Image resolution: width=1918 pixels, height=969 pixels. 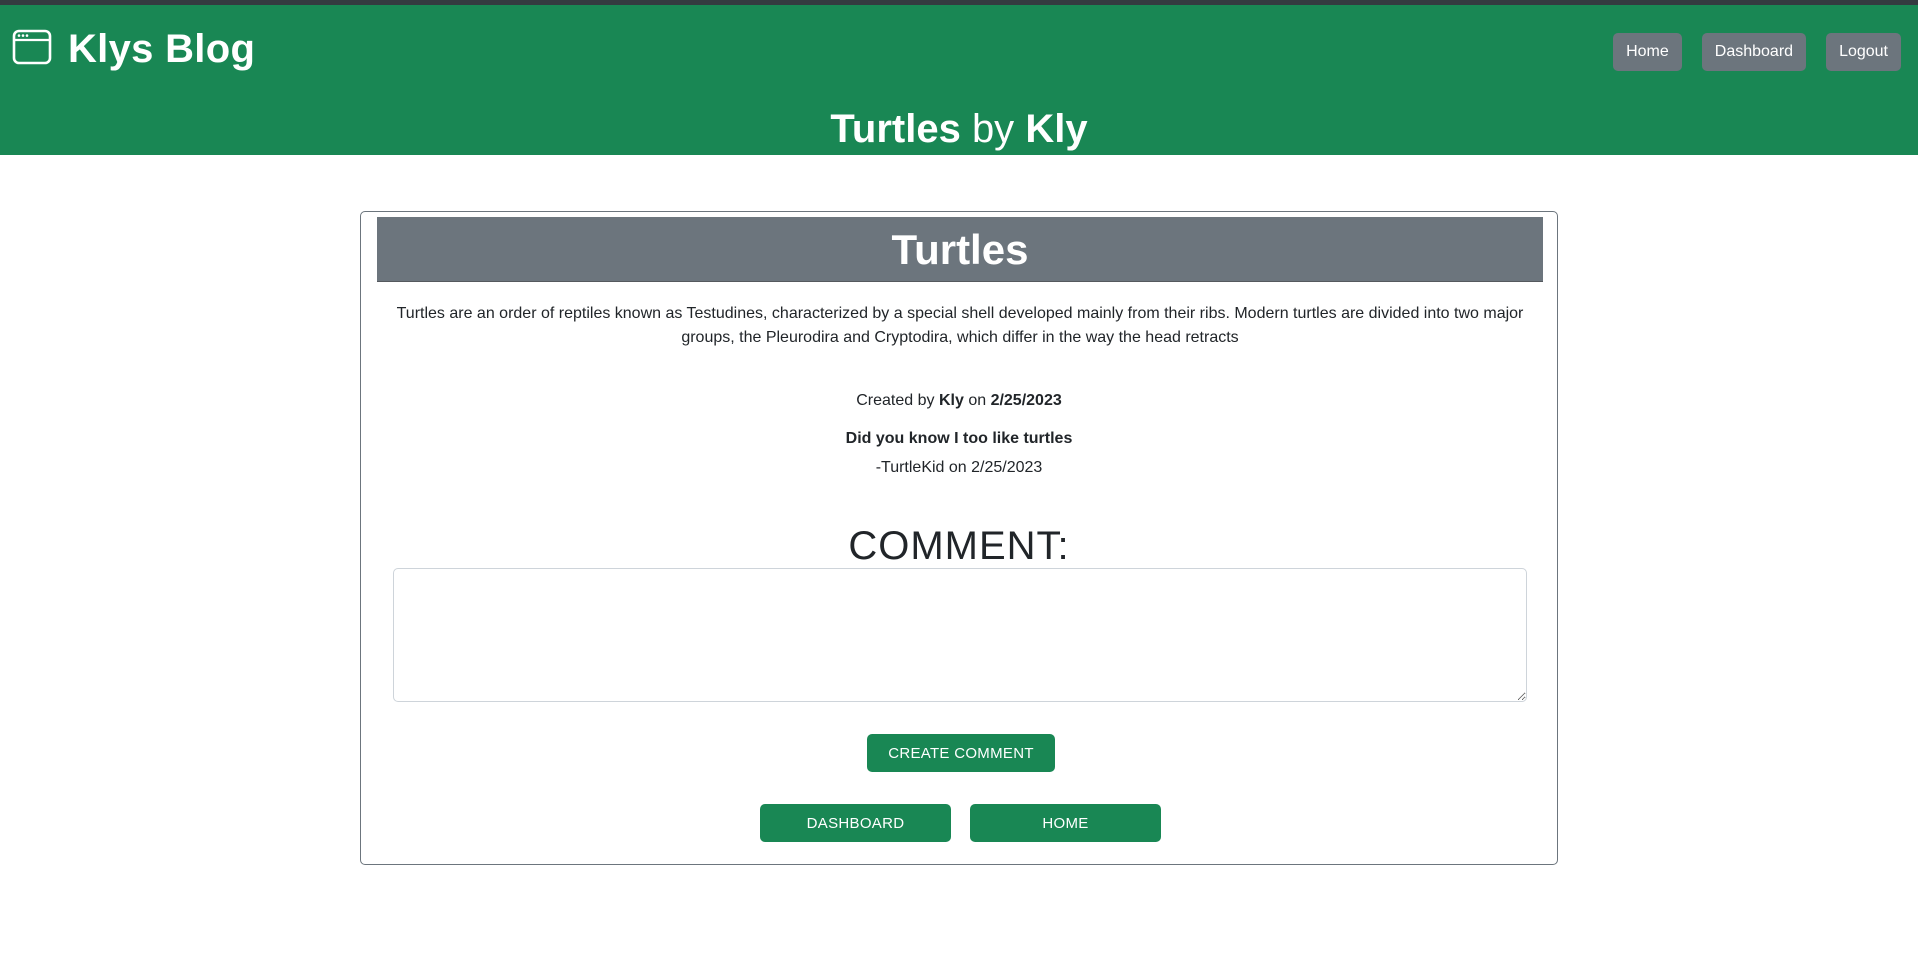 What do you see at coordinates (162, 49) in the screenshot?
I see `brand-title: Klys Blog` at bounding box center [162, 49].